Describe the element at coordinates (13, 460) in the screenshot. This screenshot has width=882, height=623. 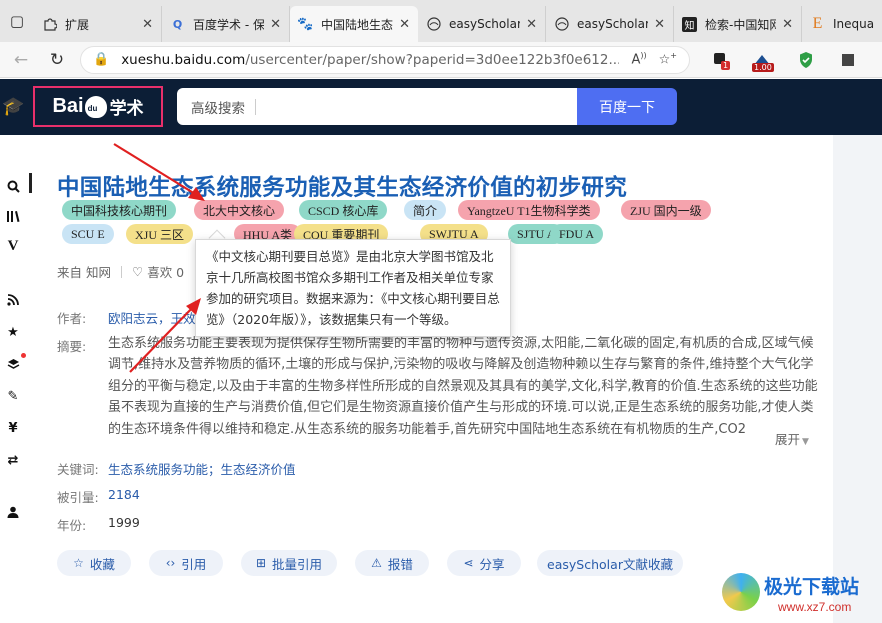
I see `sync-icon: ⇄` at that location.